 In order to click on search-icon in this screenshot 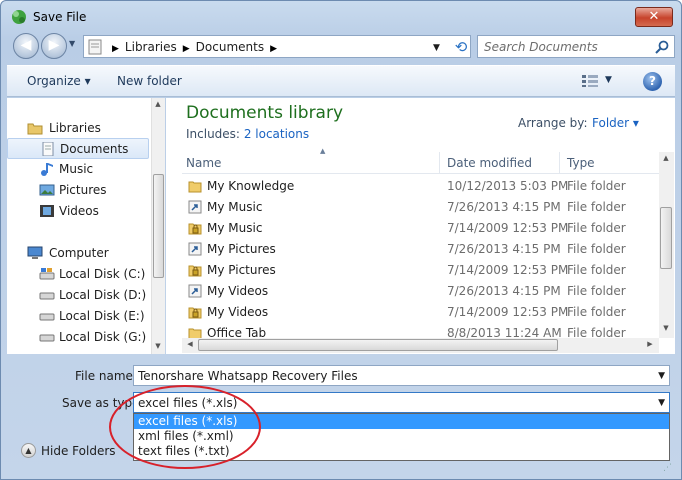, I will do `click(662, 47)`.